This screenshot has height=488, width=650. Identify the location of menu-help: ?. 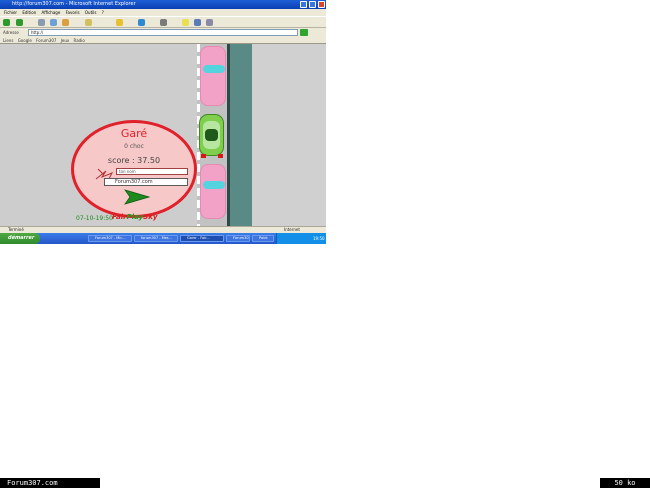
(103, 12).